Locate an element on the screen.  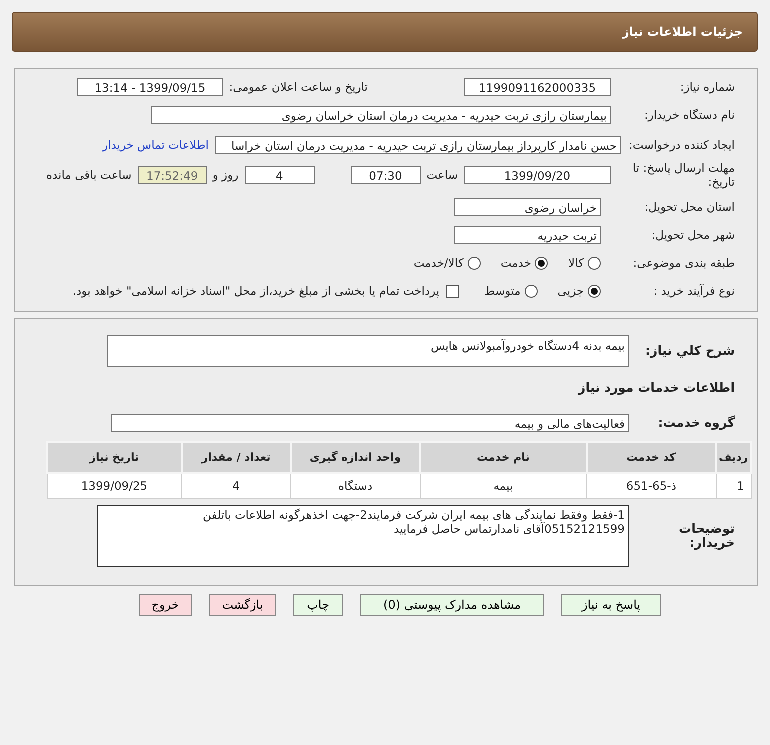
column-header: تاریخ نیاز is located at coordinates (115, 457).